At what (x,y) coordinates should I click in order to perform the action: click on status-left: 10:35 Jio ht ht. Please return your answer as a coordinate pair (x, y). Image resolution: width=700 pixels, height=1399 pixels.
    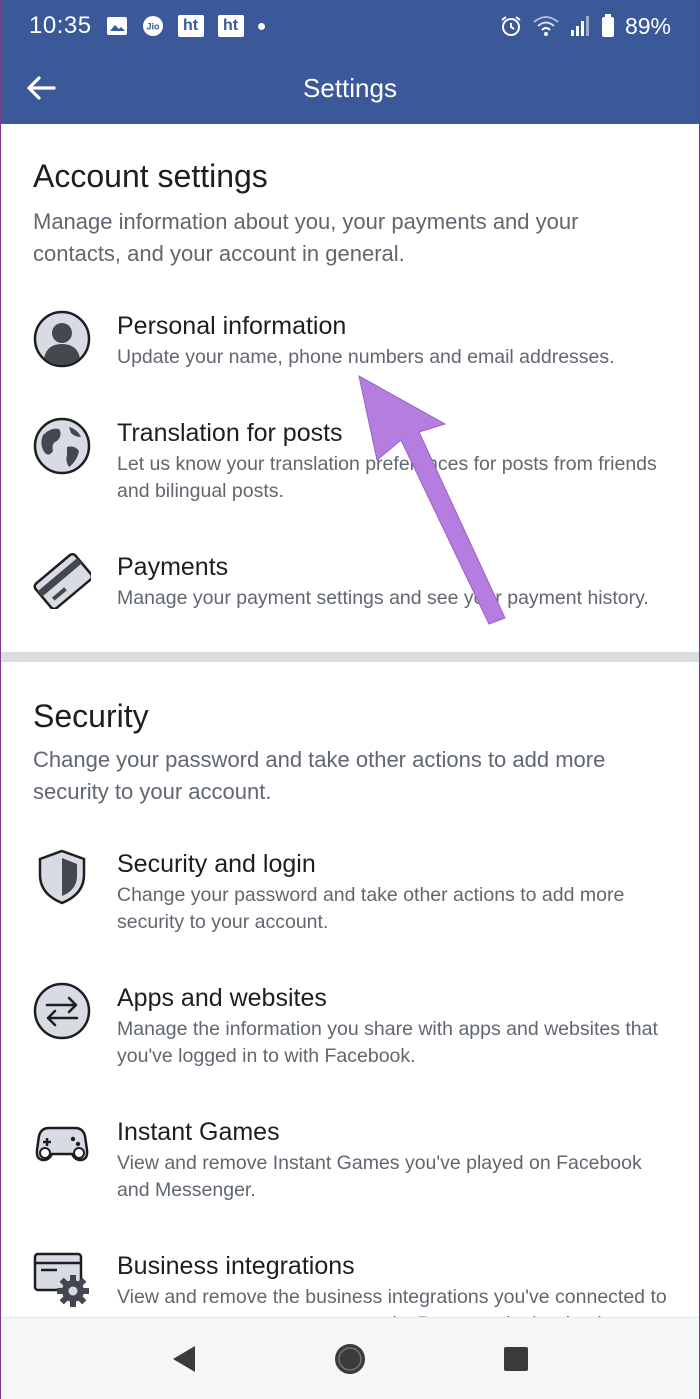
    Looking at the image, I should click on (147, 26).